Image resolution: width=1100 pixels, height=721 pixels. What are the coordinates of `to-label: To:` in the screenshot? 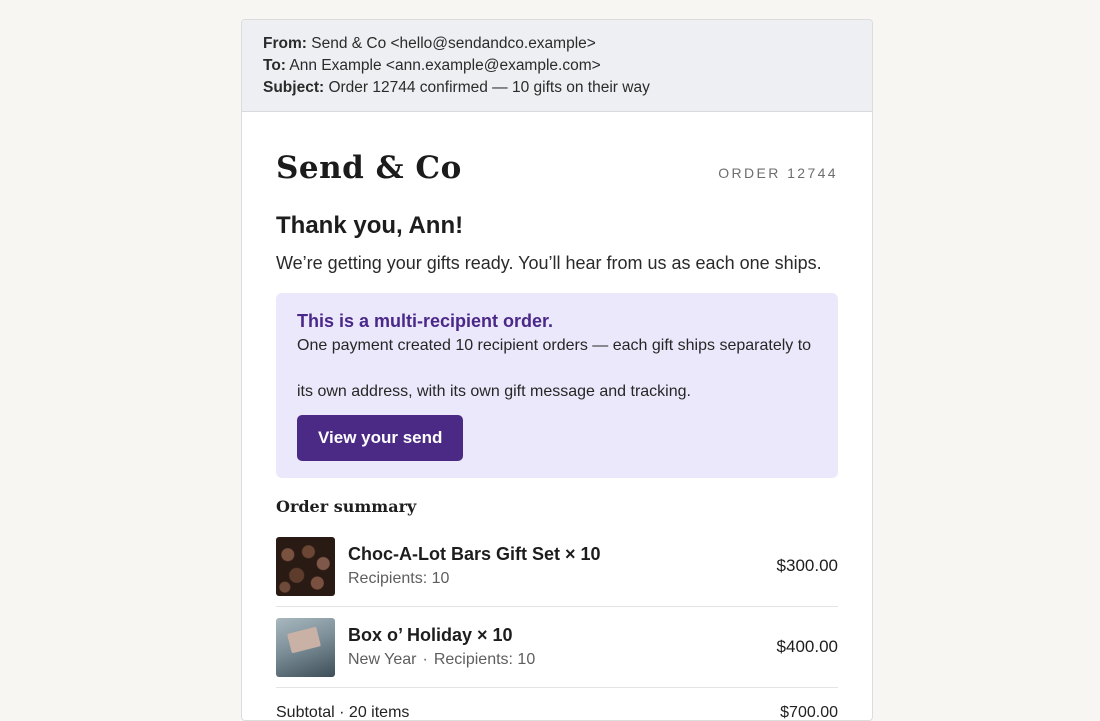 It's located at (274, 65).